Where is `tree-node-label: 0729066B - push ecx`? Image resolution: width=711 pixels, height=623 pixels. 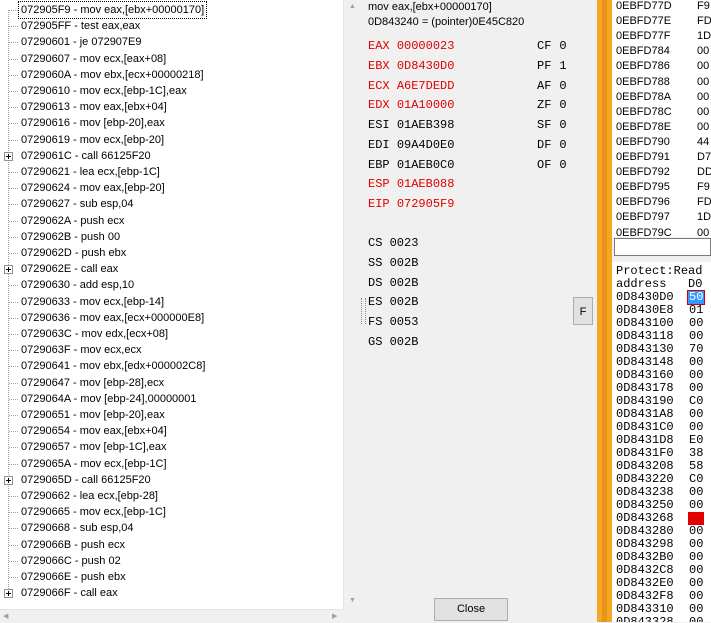 tree-node-label: 0729066B - push ecx is located at coordinates (73, 544).